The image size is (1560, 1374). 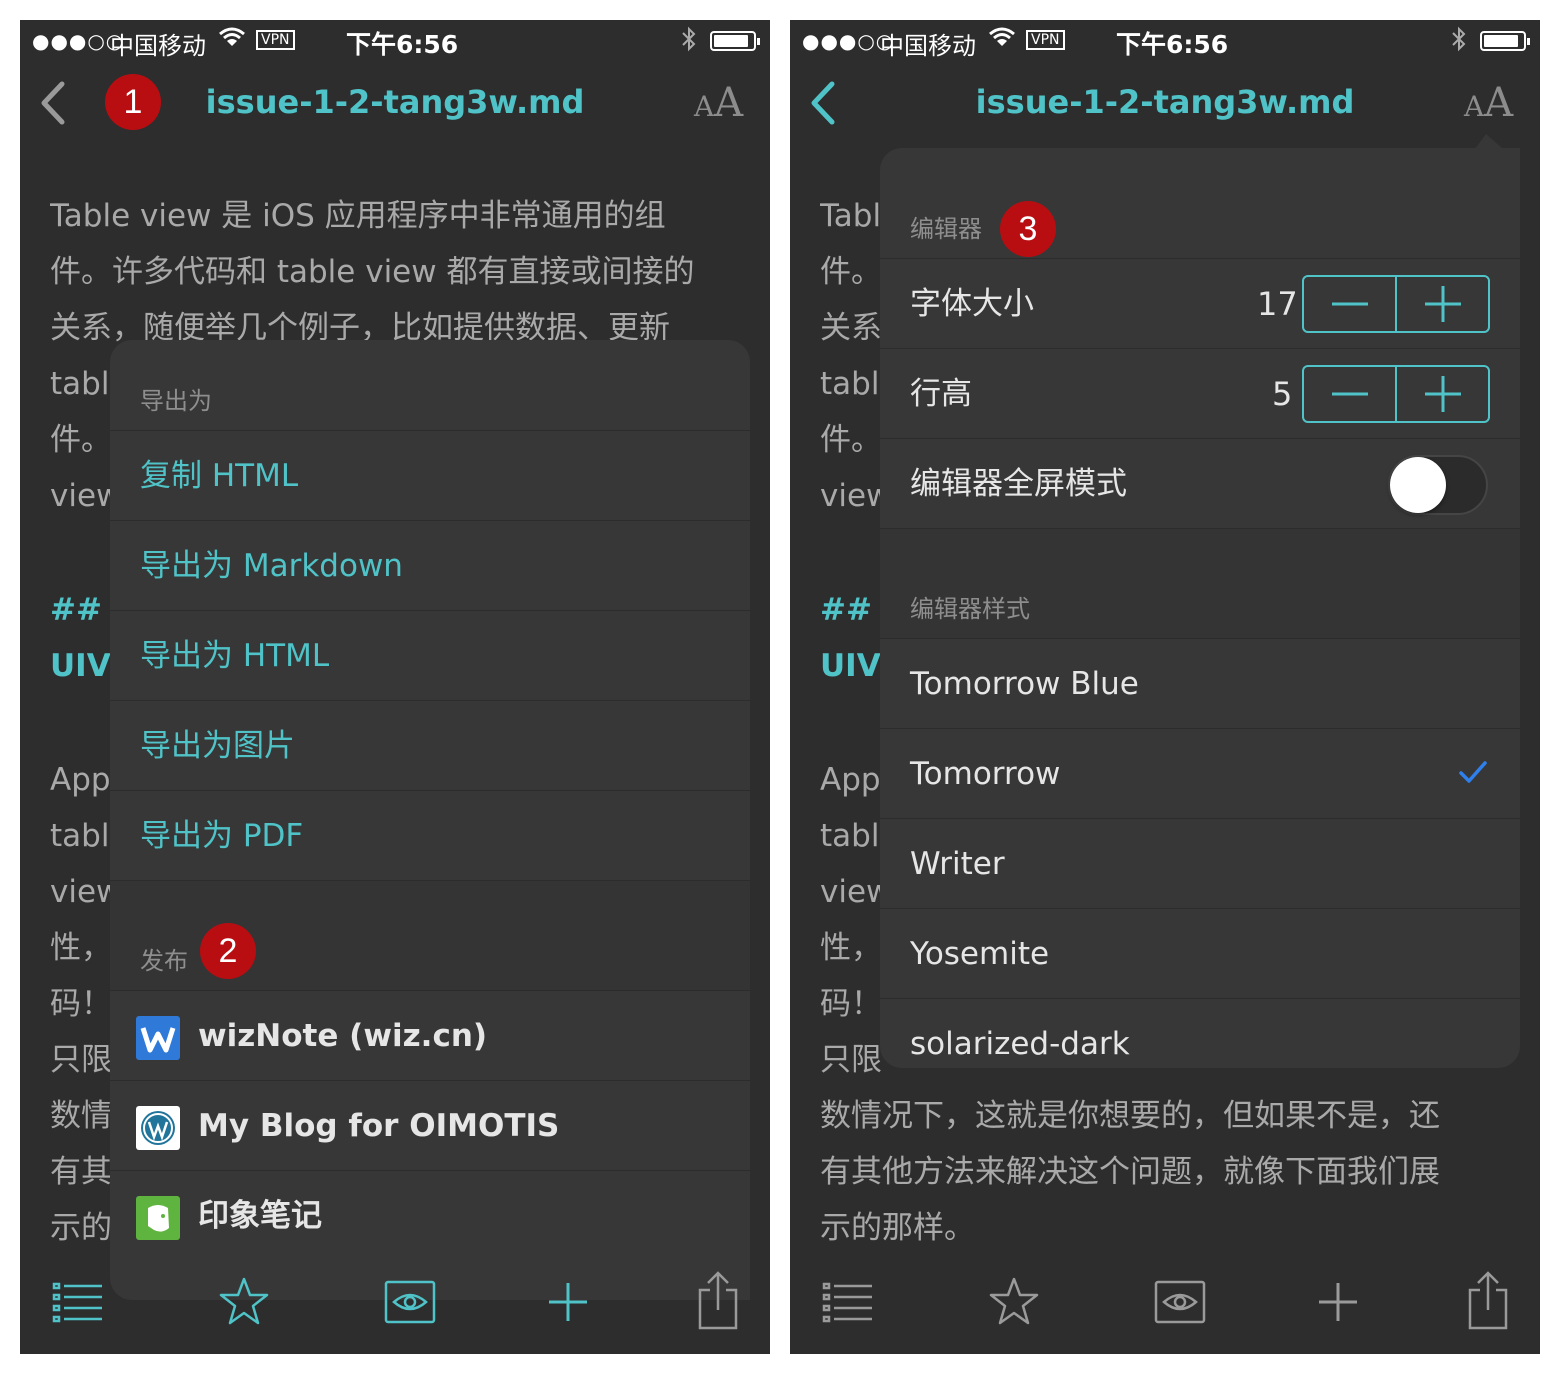 What do you see at coordinates (972, 304) in the screenshot?
I see `font-size-label: 字体大小` at bounding box center [972, 304].